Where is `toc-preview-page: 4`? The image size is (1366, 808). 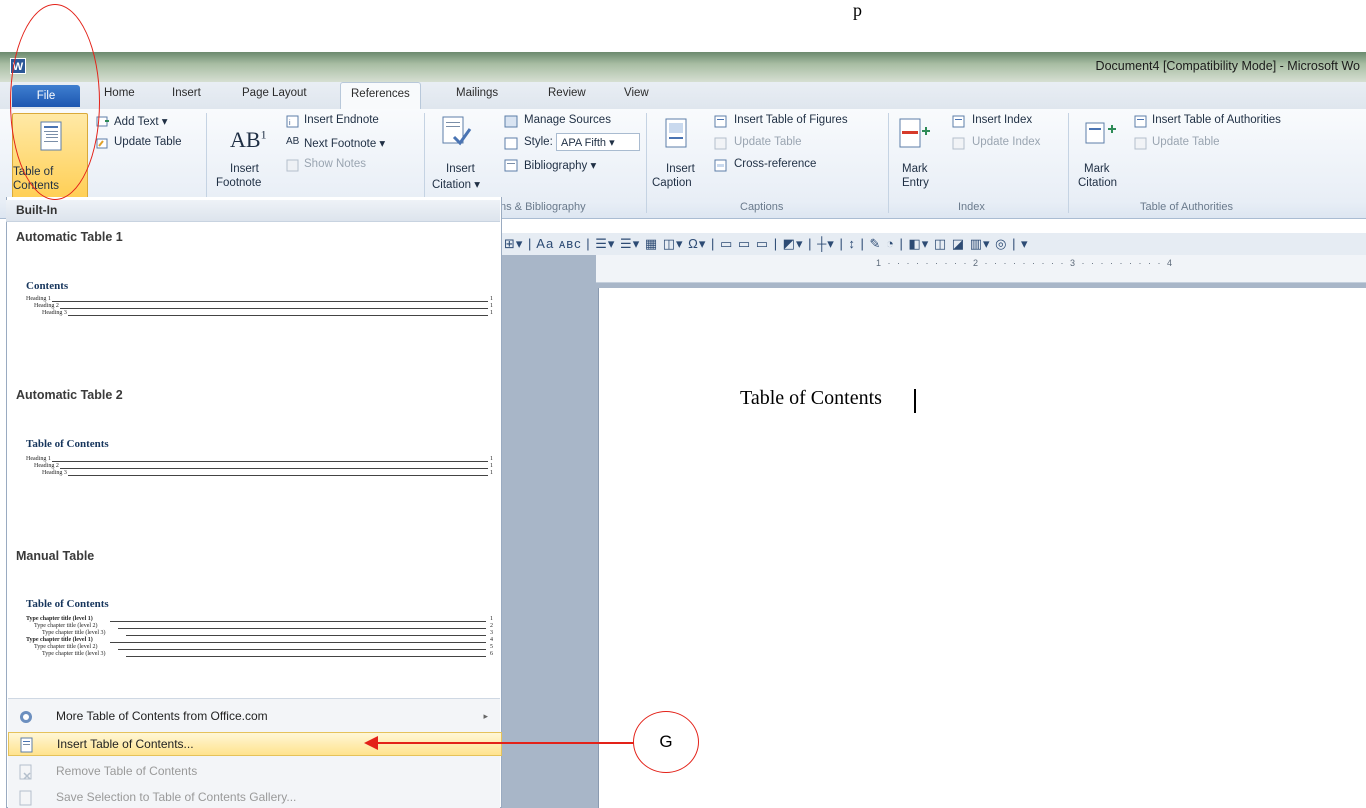 toc-preview-page: 4 is located at coordinates (491, 640).